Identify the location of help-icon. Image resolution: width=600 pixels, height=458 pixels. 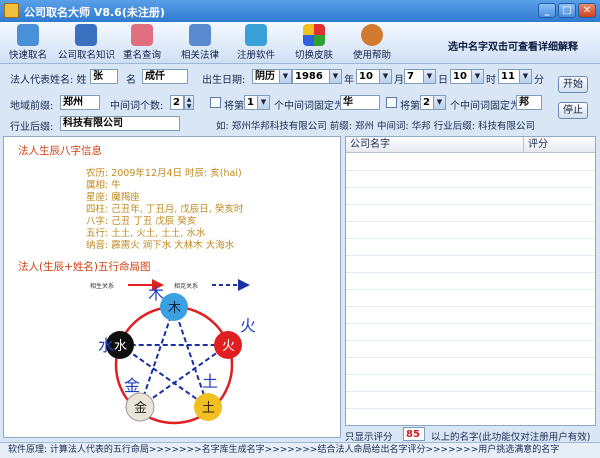
(372, 35).